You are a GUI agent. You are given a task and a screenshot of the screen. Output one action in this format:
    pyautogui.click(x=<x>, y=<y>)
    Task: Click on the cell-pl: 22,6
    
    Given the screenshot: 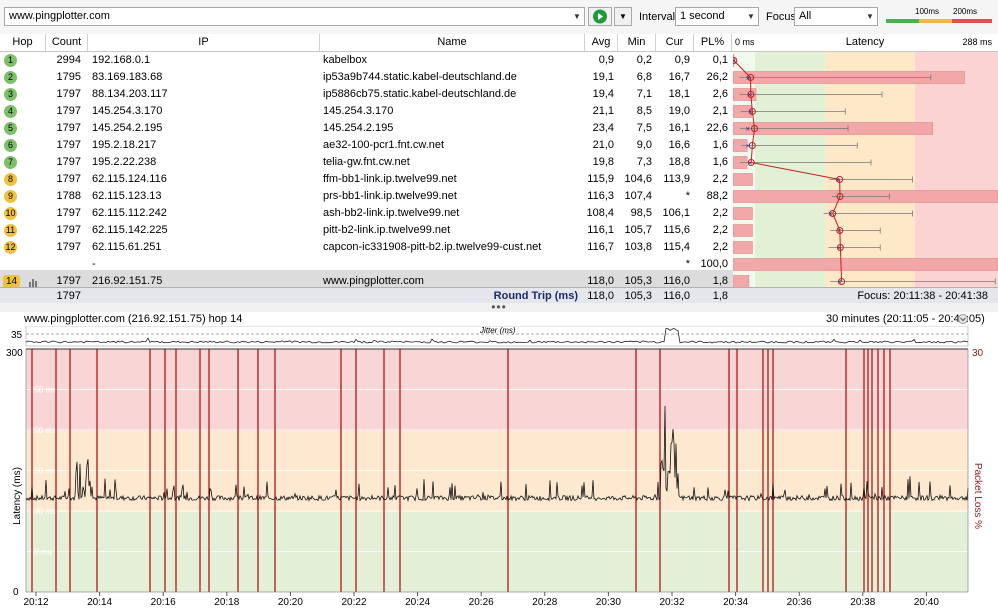 What is the action you would take?
    pyautogui.click(x=717, y=128)
    